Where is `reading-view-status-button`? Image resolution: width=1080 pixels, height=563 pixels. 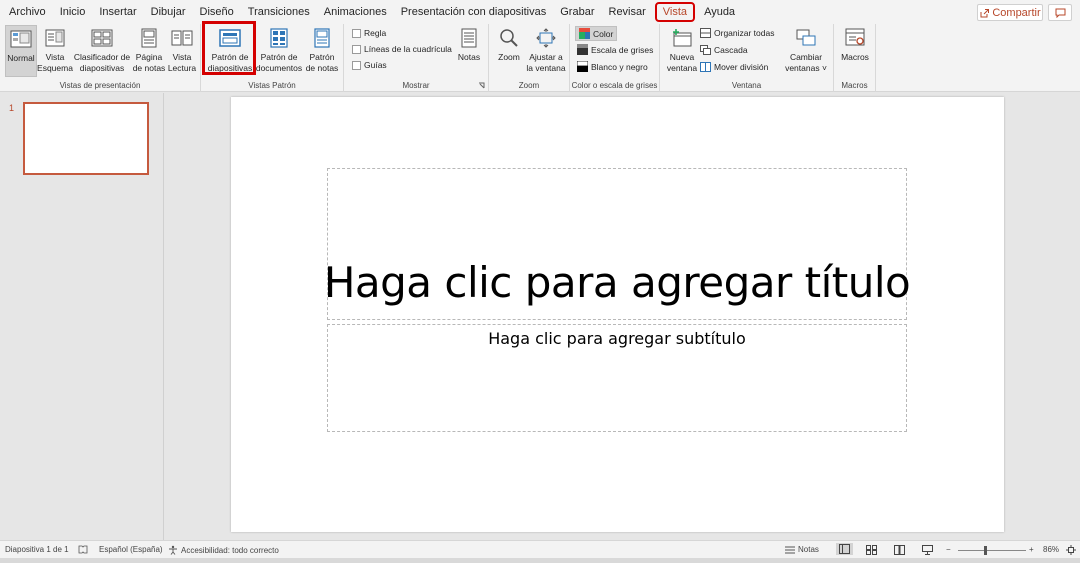 reading-view-status-button is located at coordinates (899, 550).